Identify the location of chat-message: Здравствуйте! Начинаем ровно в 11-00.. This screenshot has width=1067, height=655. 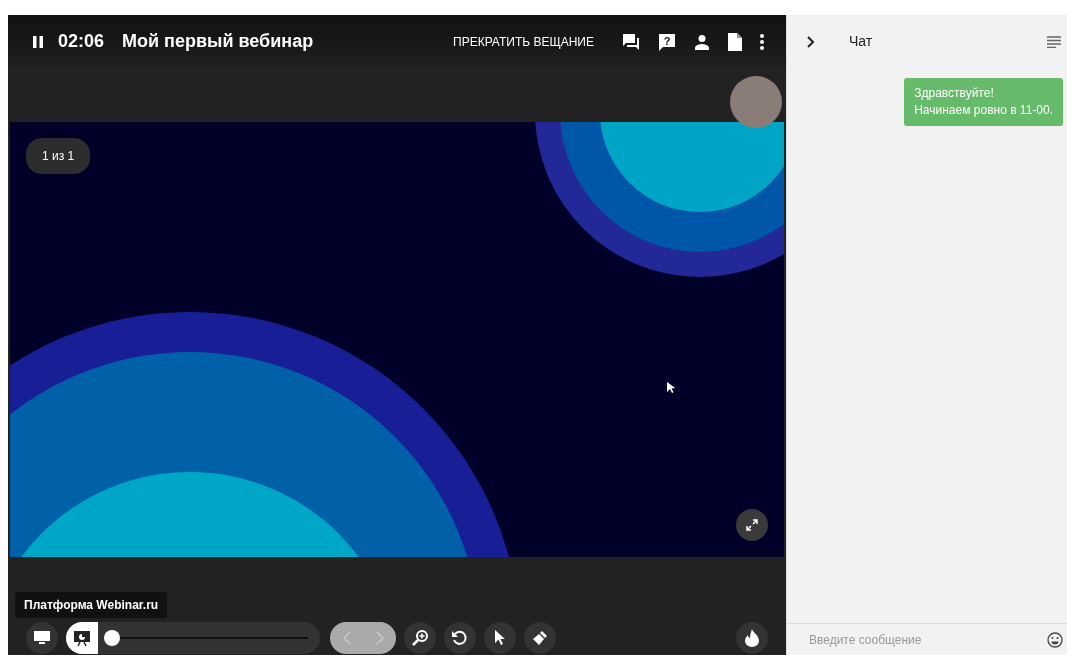
(983, 102).